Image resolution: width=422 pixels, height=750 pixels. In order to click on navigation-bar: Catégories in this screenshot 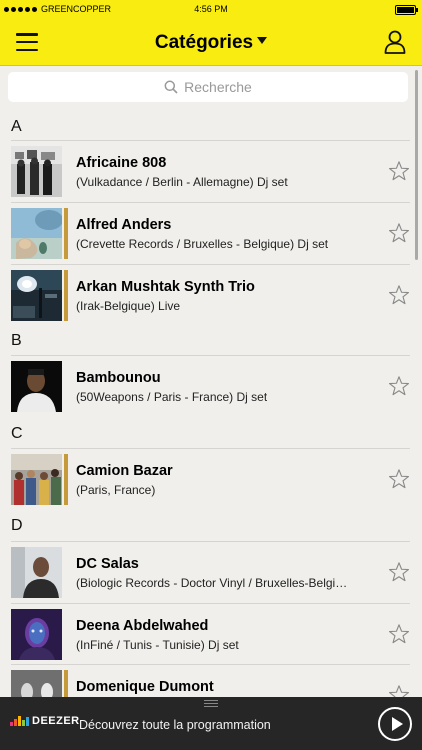, I will do `click(211, 43)`.